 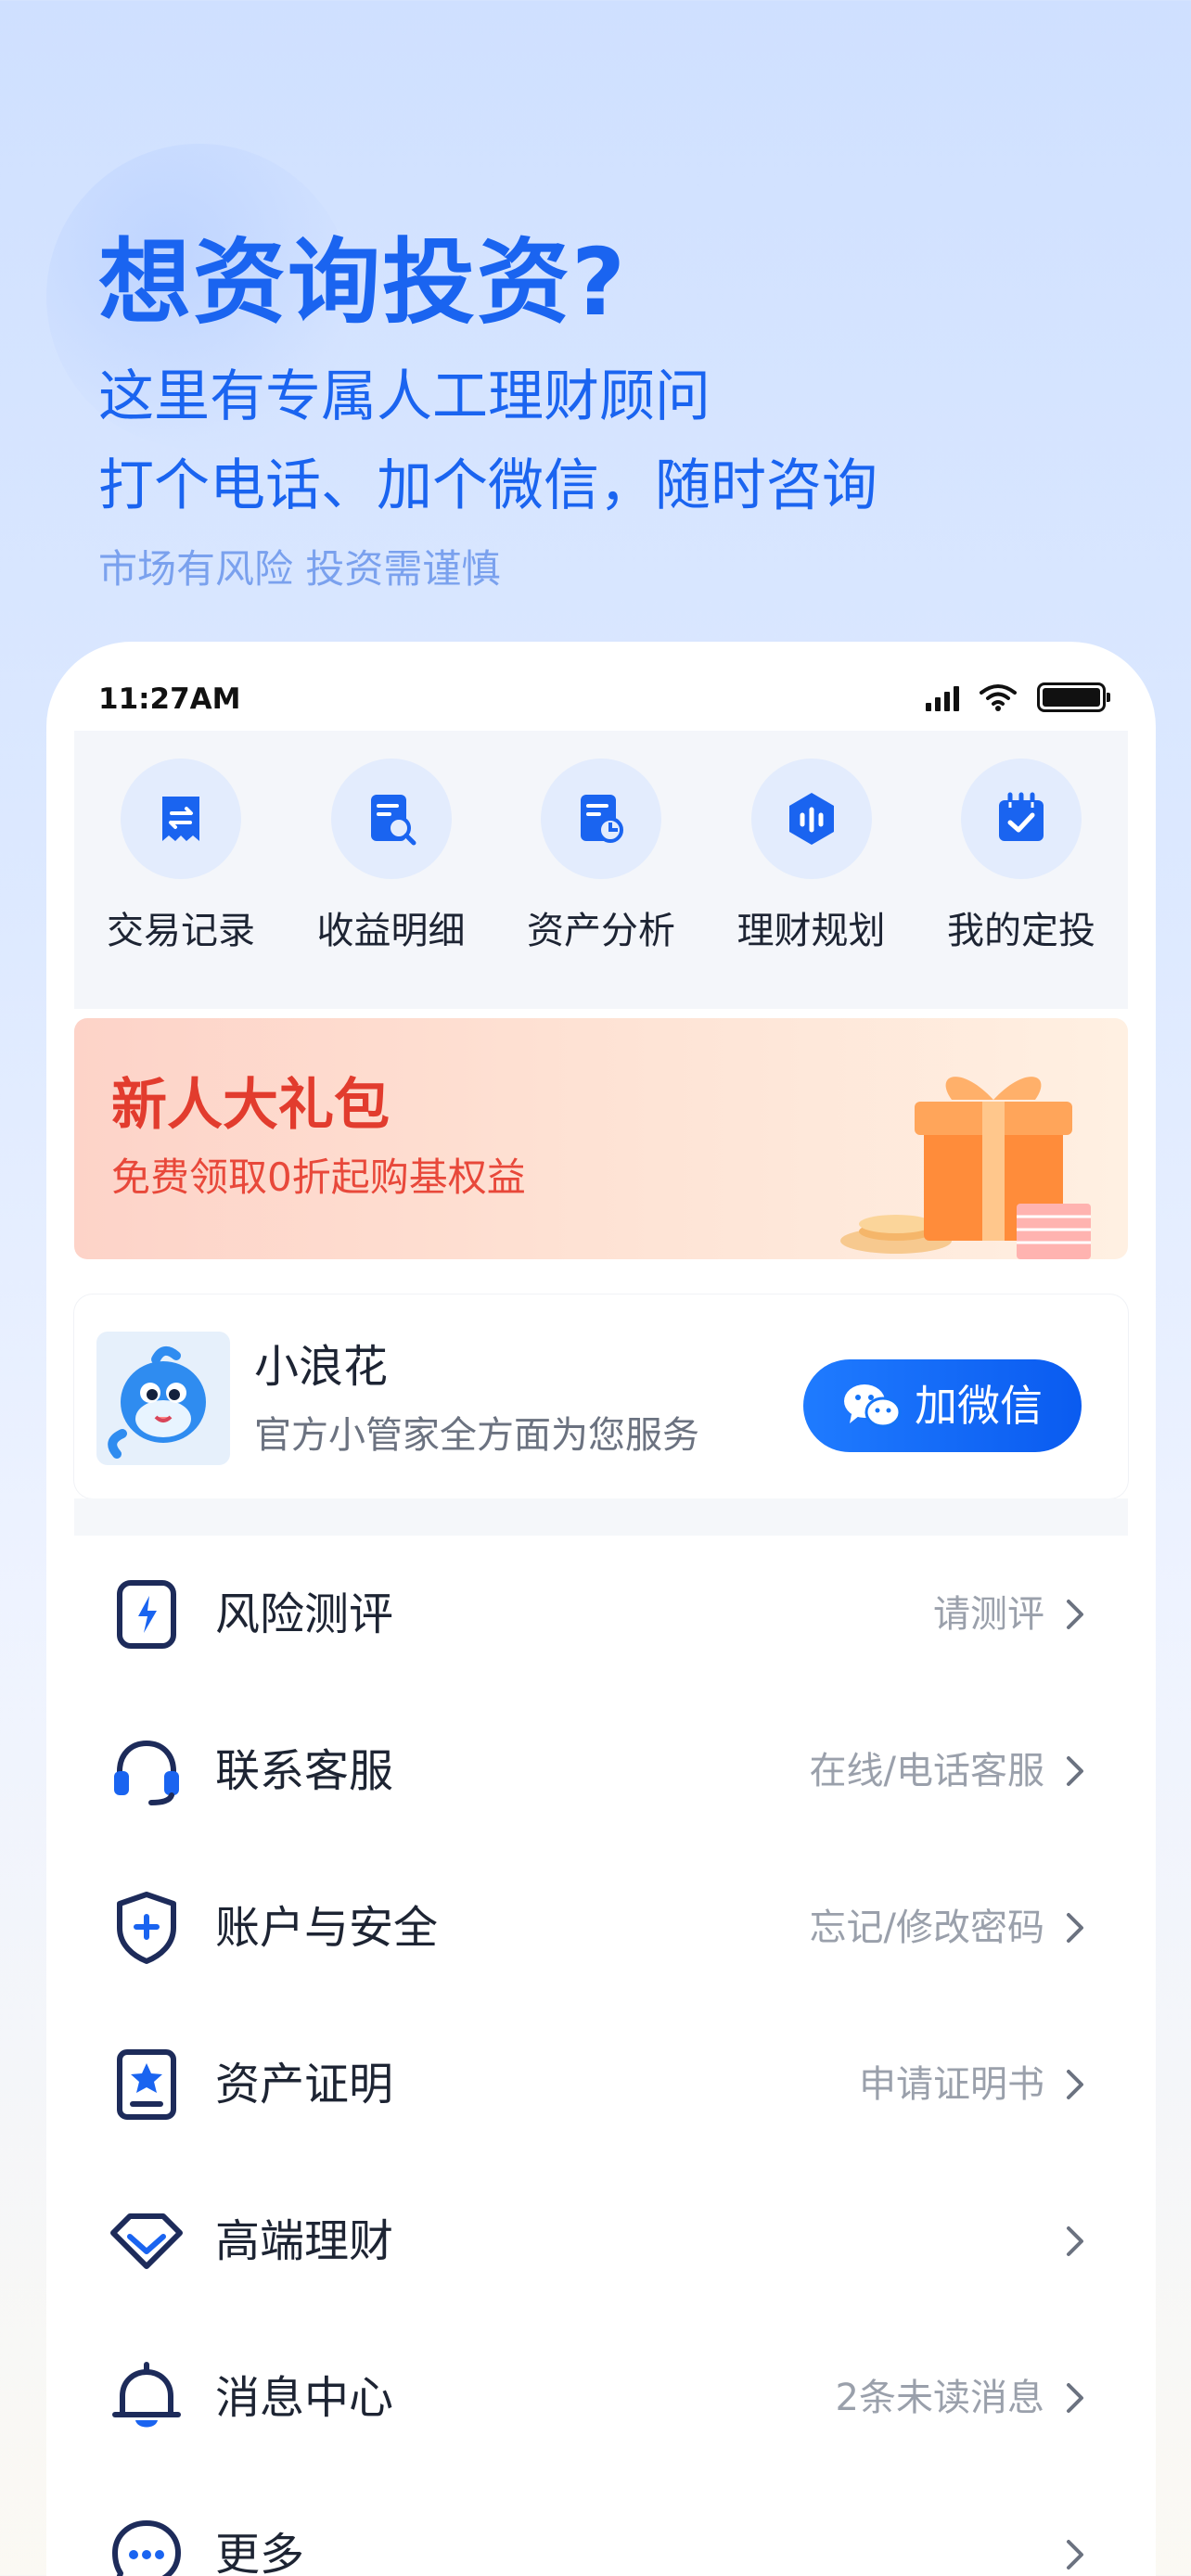 What do you see at coordinates (157, 1402) in the screenshot?
I see `dolphin-mascot-icon` at bounding box center [157, 1402].